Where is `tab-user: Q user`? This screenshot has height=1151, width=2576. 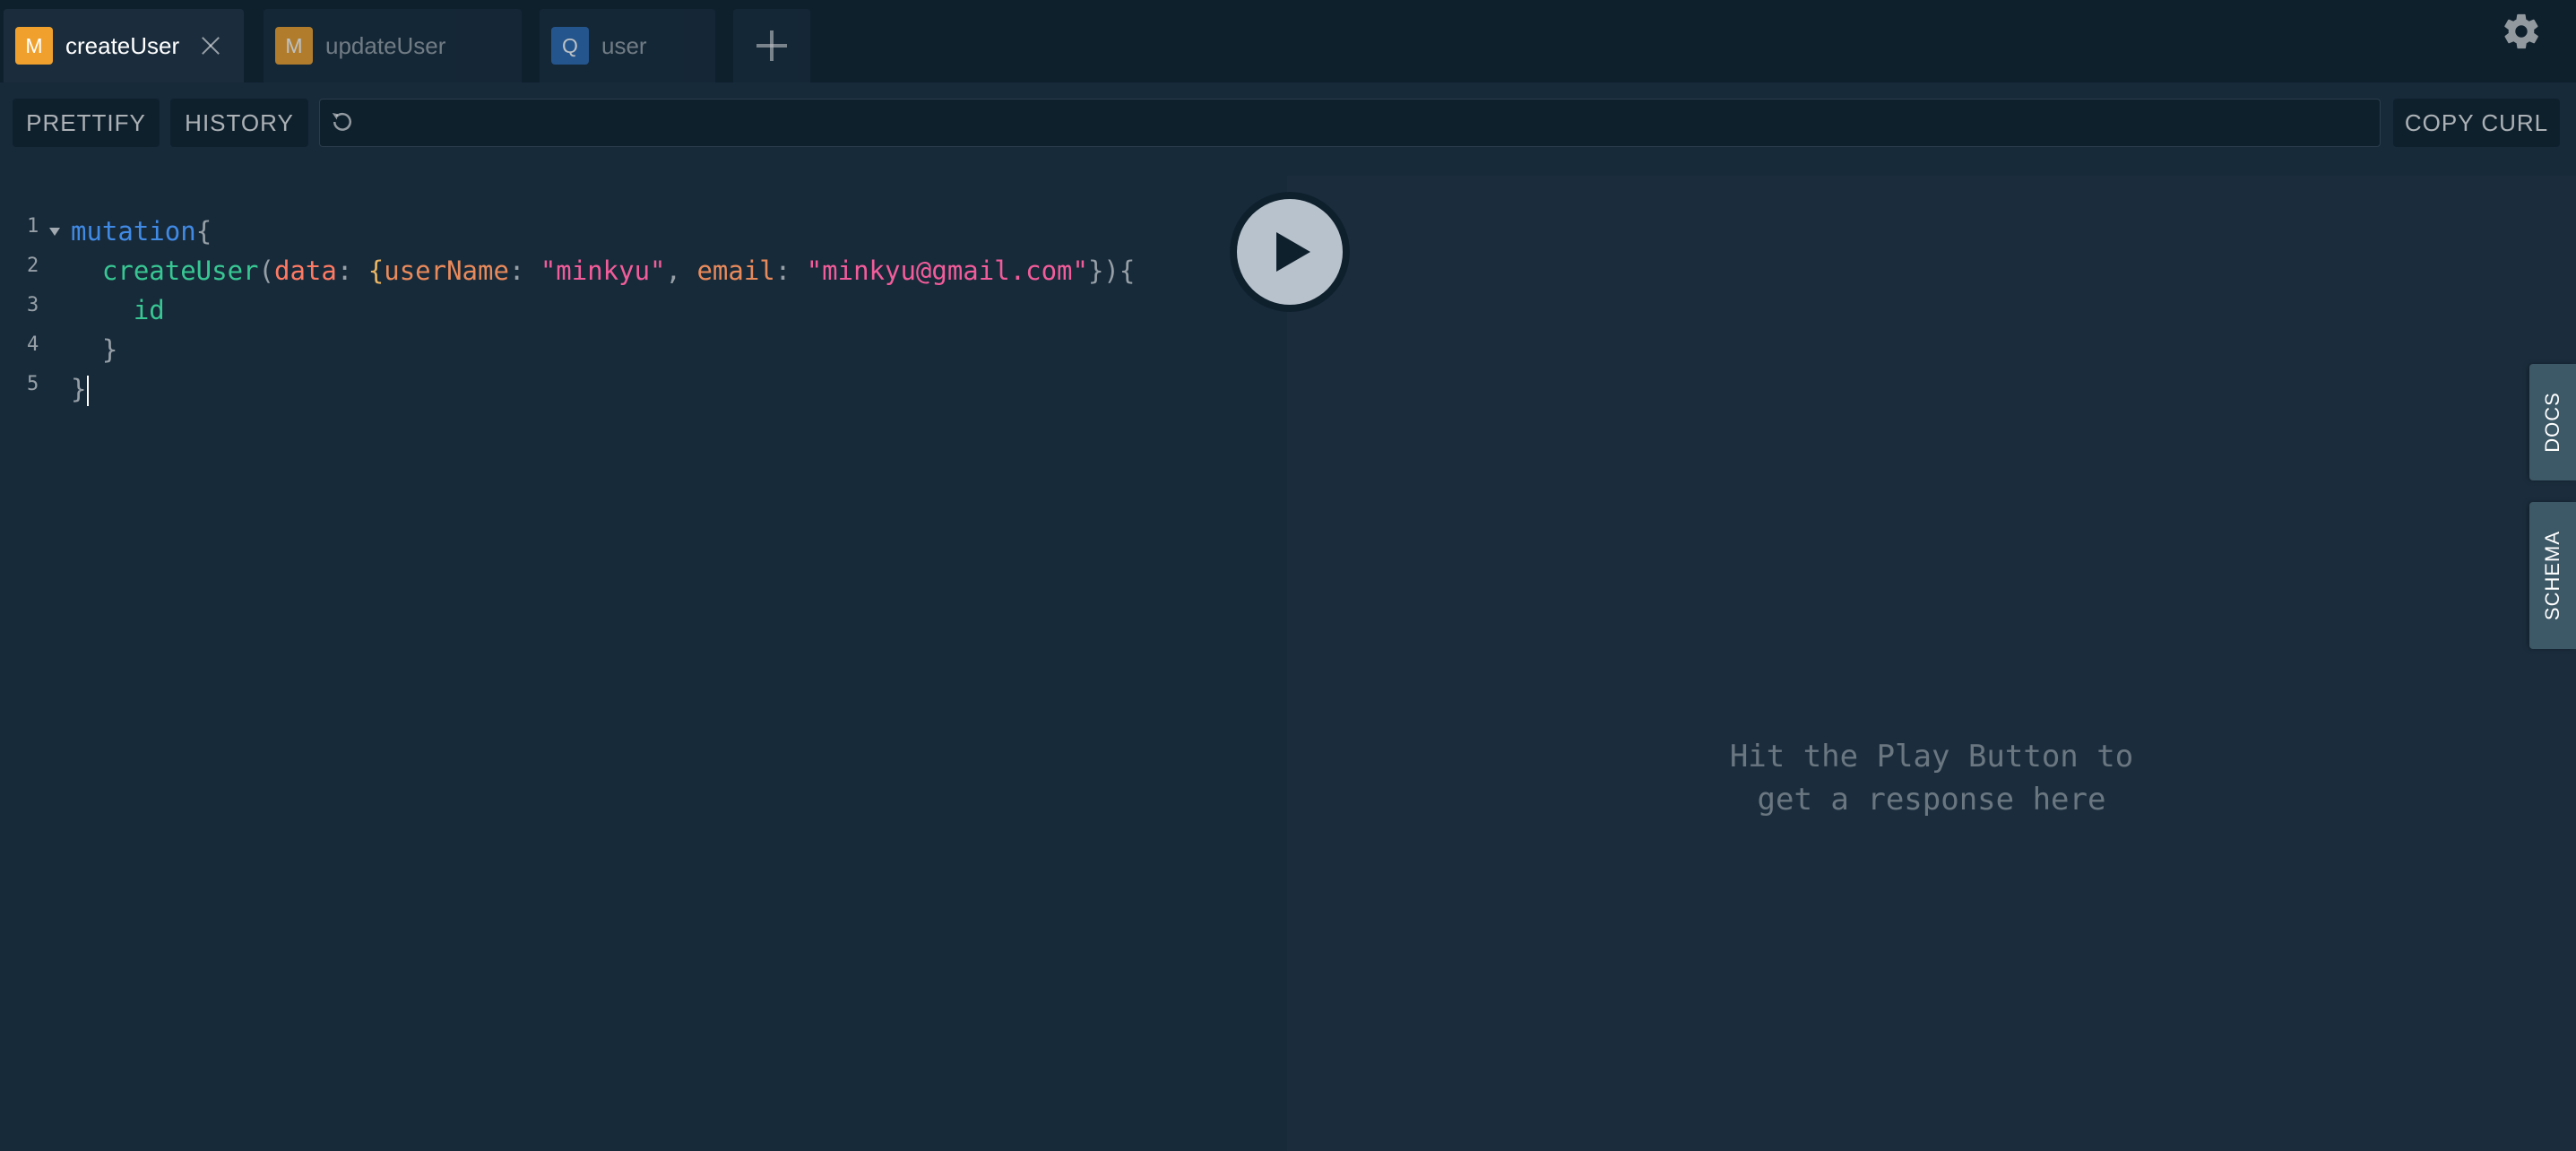 tab-user: Q user is located at coordinates (627, 45).